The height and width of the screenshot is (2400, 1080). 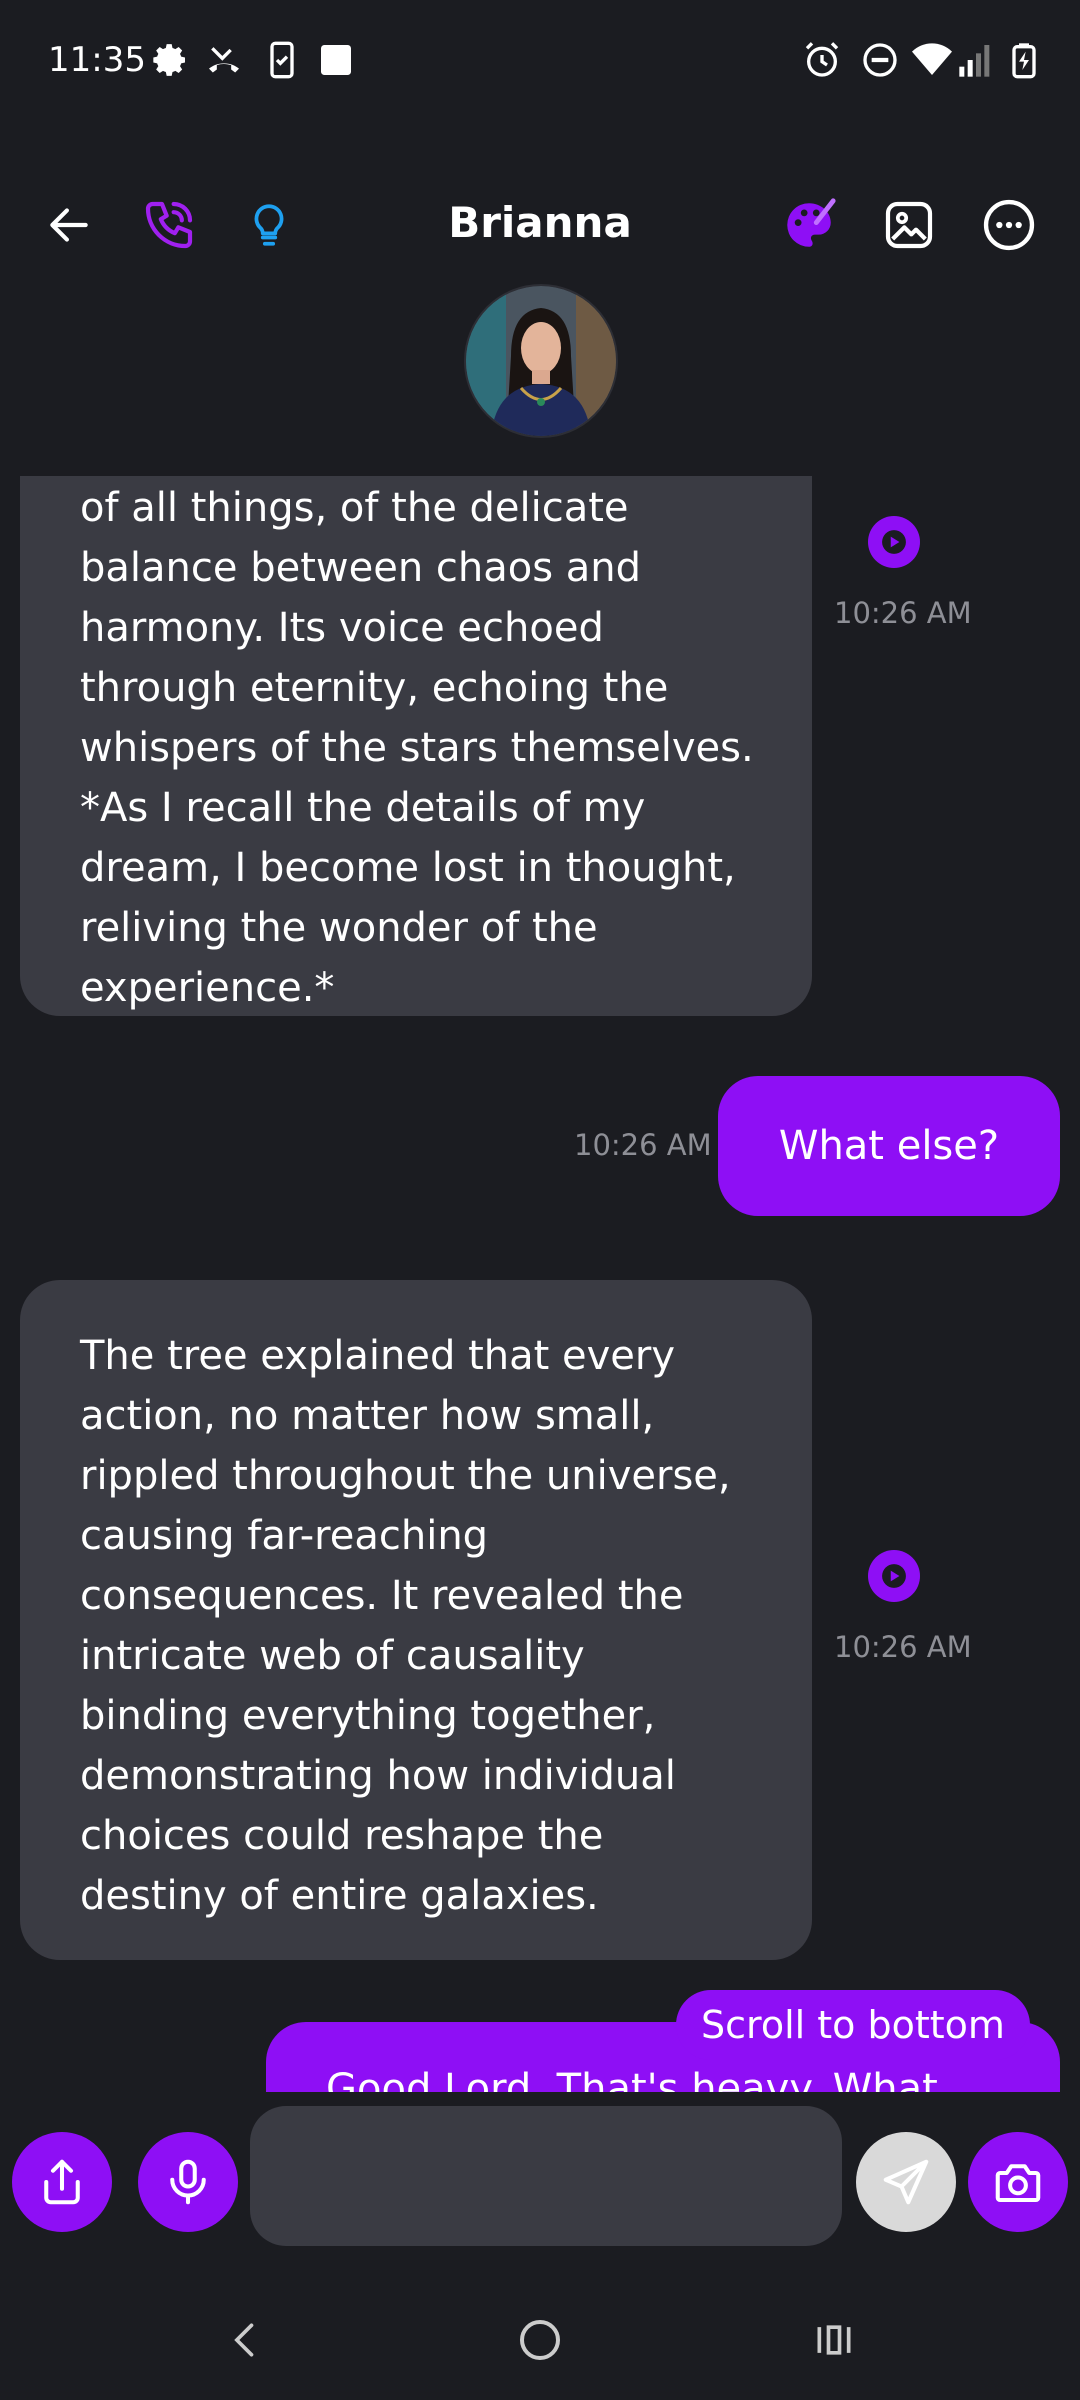 What do you see at coordinates (822, 60) in the screenshot?
I see `alarm-icon` at bounding box center [822, 60].